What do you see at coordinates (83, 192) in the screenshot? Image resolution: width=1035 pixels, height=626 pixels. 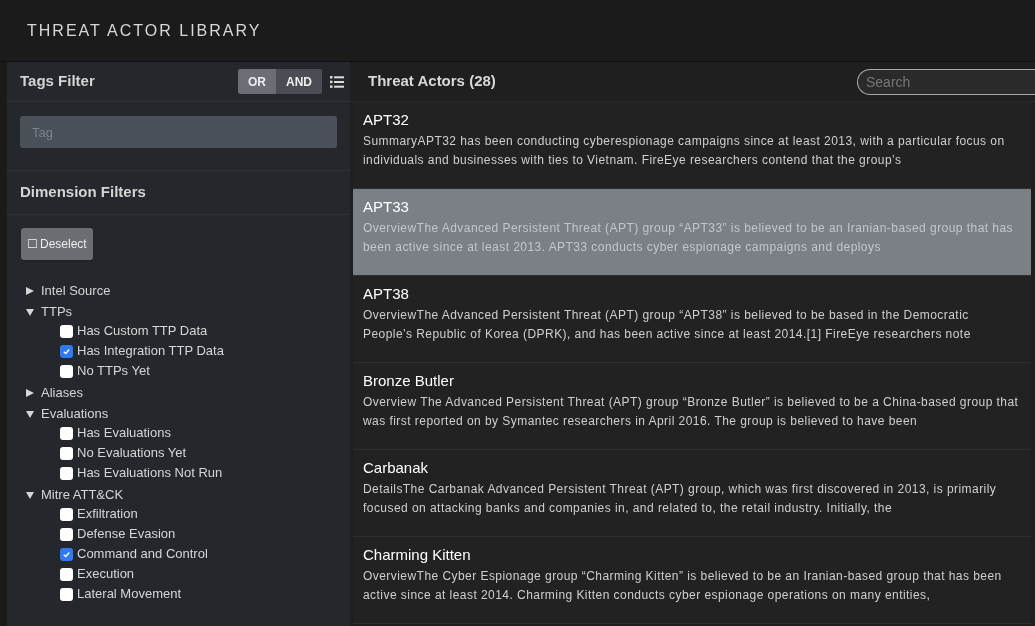 I see `section-title: Dimension Filters` at bounding box center [83, 192].